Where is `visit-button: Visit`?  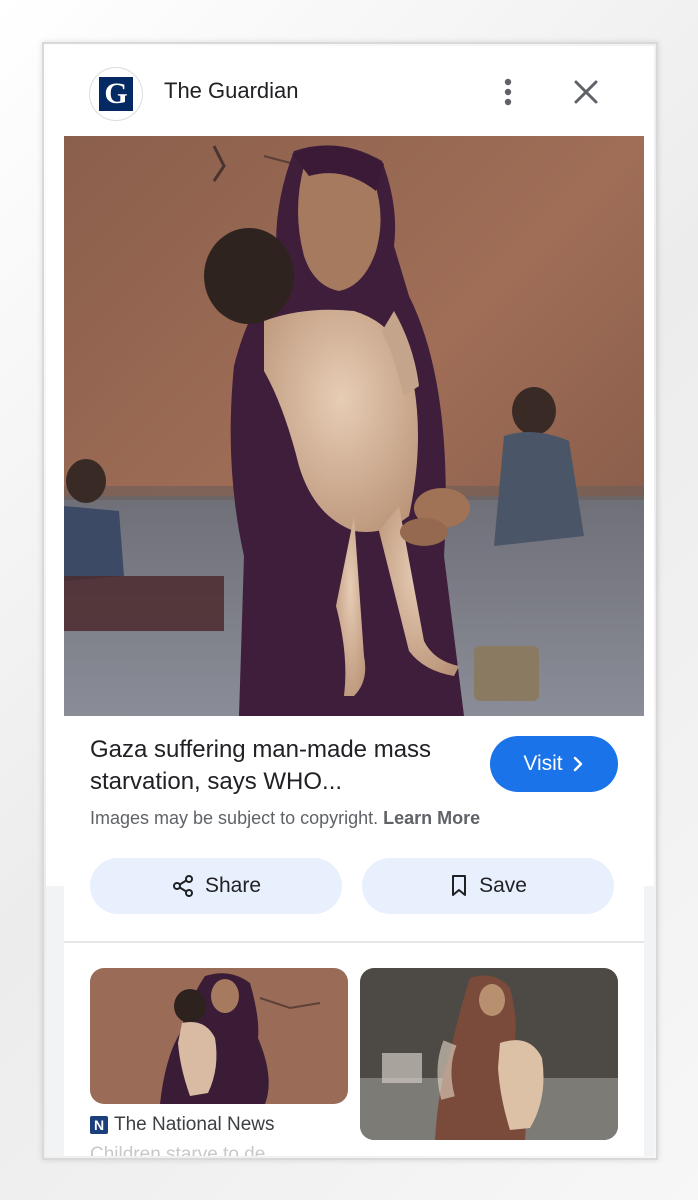
visit-button: Visit is located at coordinates (554, 764).